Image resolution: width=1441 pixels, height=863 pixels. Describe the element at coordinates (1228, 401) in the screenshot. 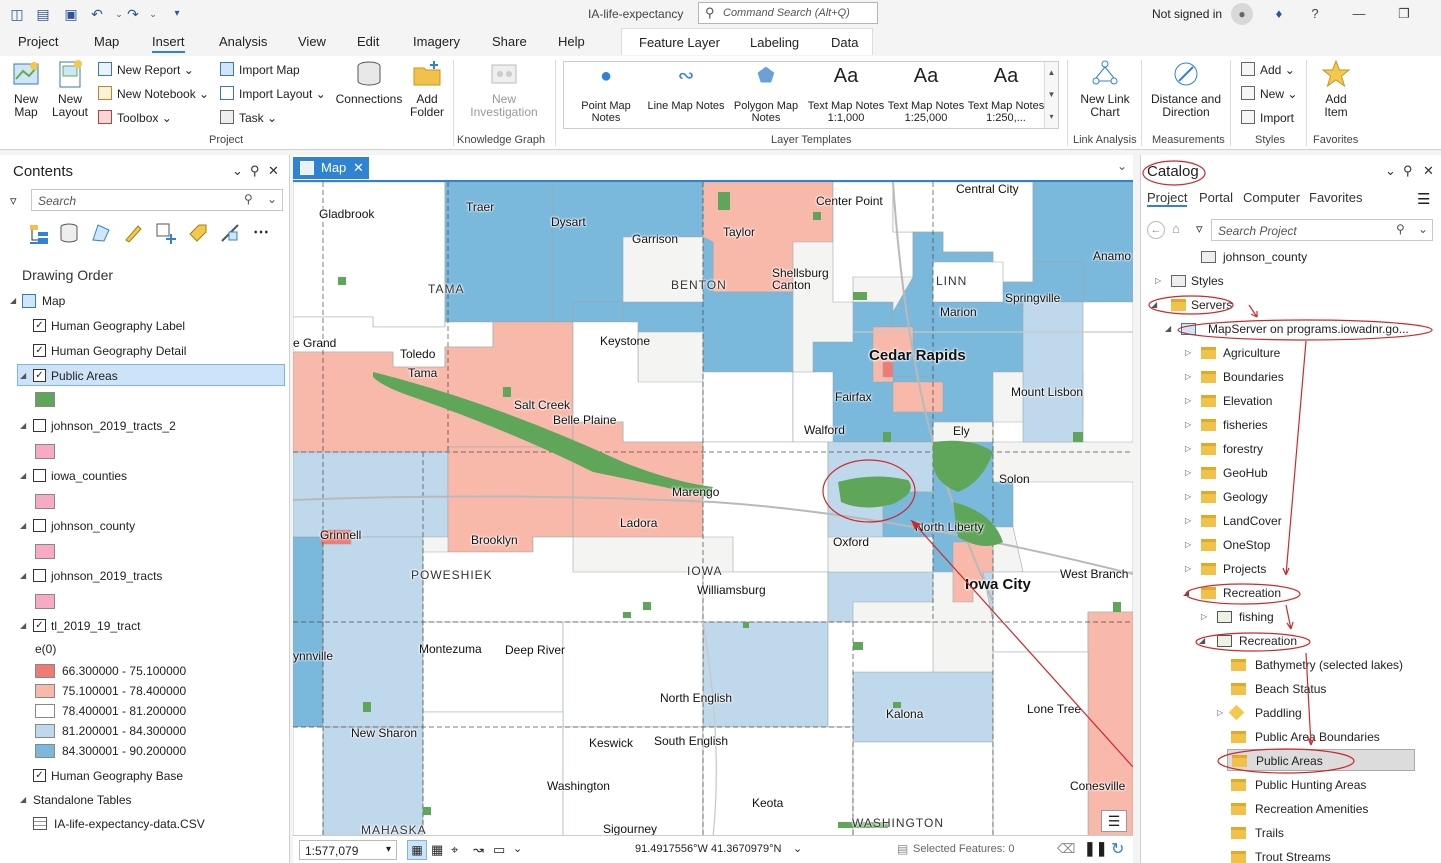

I see `catalog-folder-elevation: ▷ Elevation` at that location.